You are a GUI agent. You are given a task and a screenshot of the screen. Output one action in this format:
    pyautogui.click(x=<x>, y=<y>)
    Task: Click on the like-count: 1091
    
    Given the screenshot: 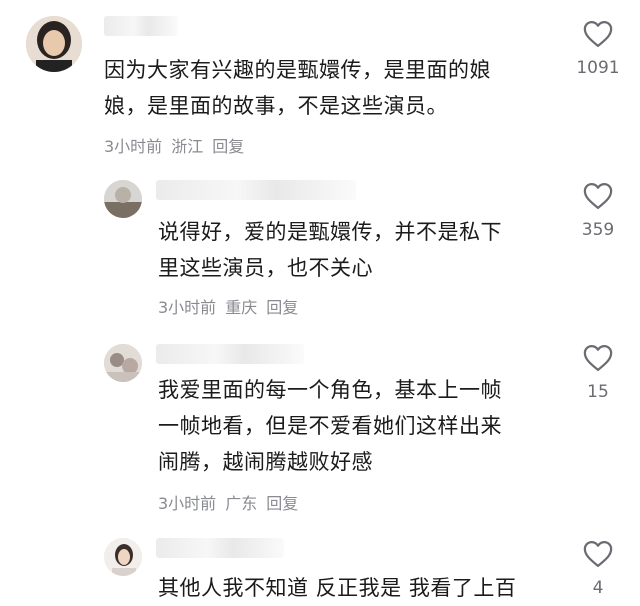 What is the action you would take?
    pyautogui.click(x=598, y=68)
    